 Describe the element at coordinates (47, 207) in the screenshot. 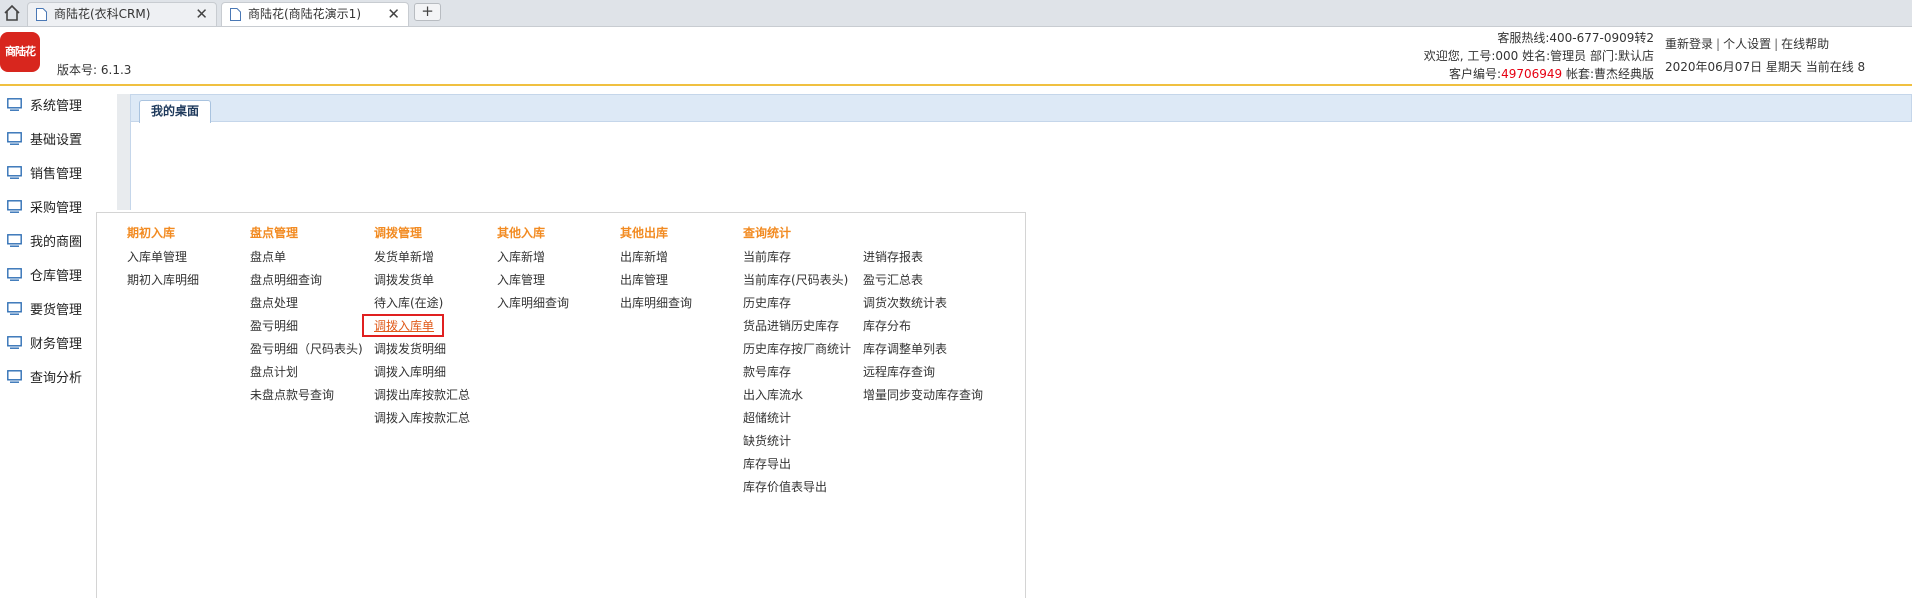

I see `sidebar-item-purchase: 采购管理` at that location.